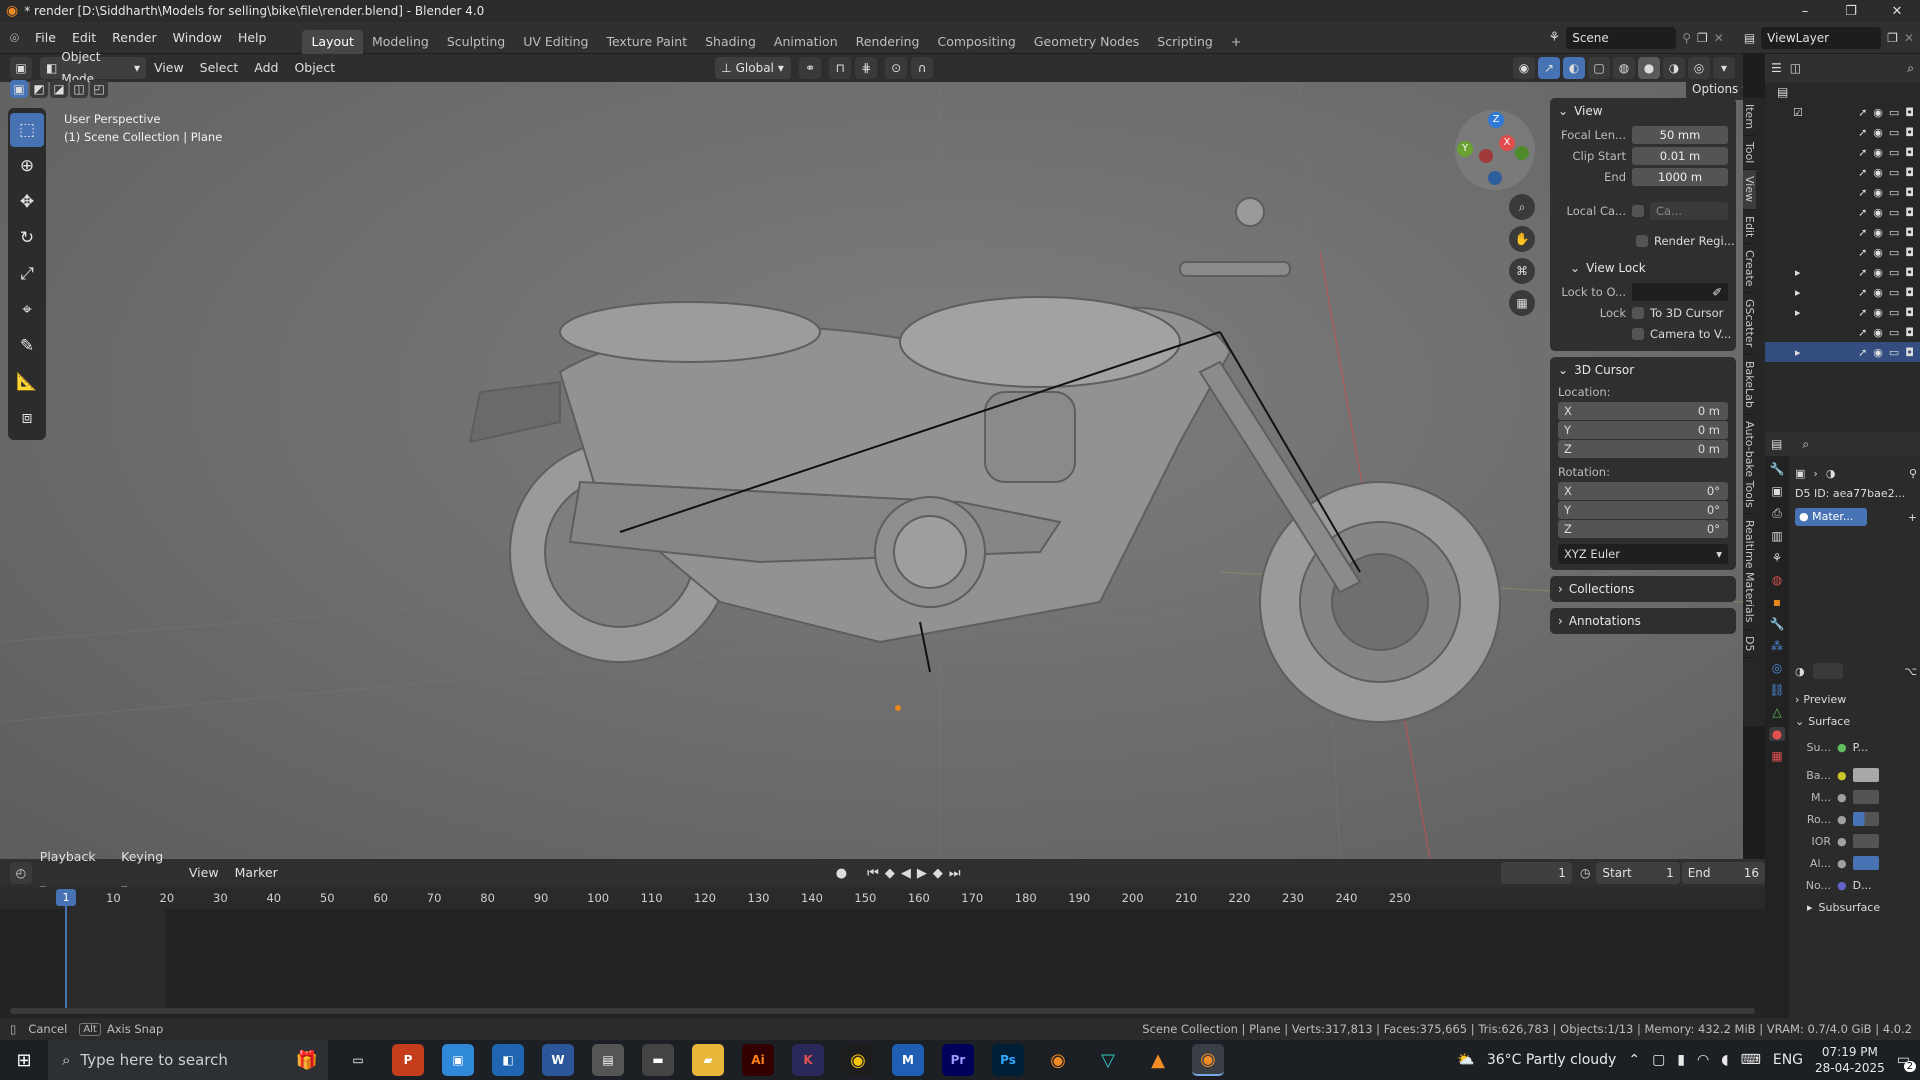 This screenshot has width=1920, height=1080. I want to click on metallic-field, so click(1865, 797).